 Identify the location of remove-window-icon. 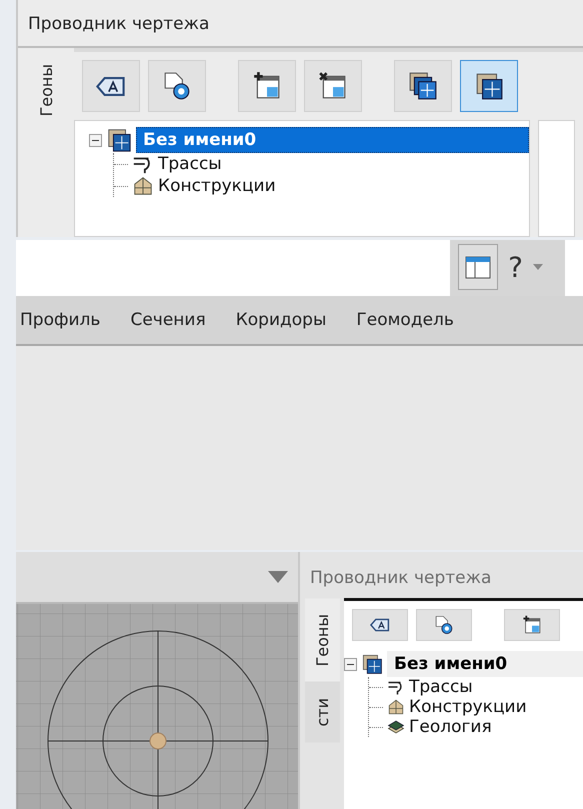
(333, 86).